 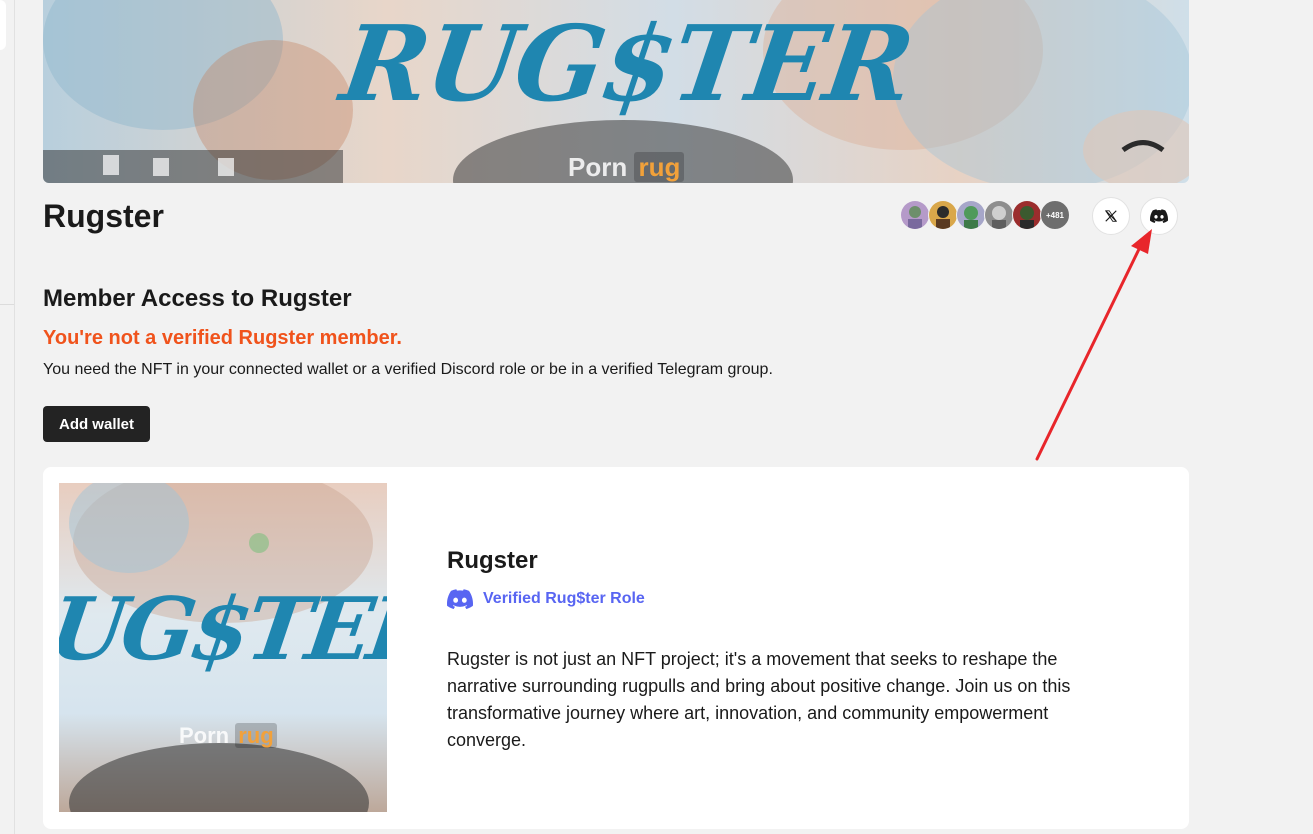 What do you see at coordinates (3, 25) in the screenshot?
I see `sidebar-tab` at bounding box center [3, 25].